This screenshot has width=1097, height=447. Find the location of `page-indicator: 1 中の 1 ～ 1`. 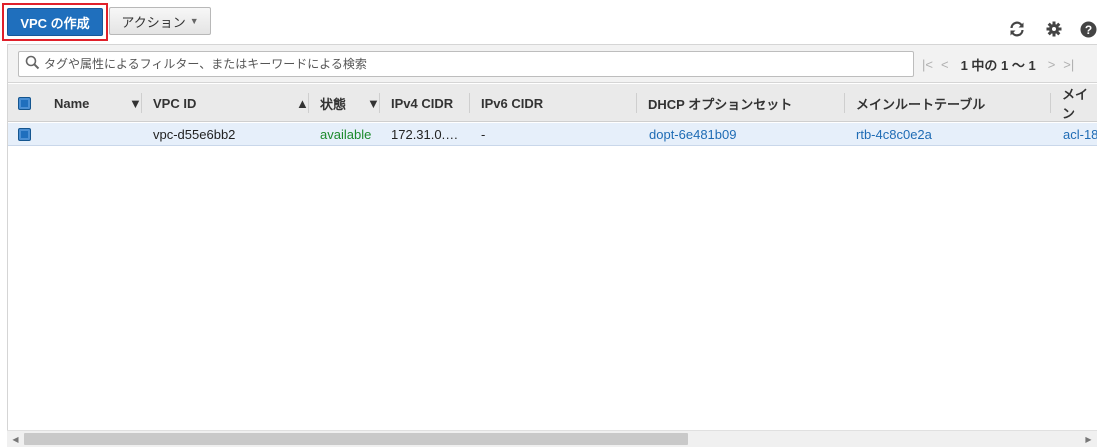

page-indicator: 1 中の 1 ～ 1 is located at coordinates (998, 65).